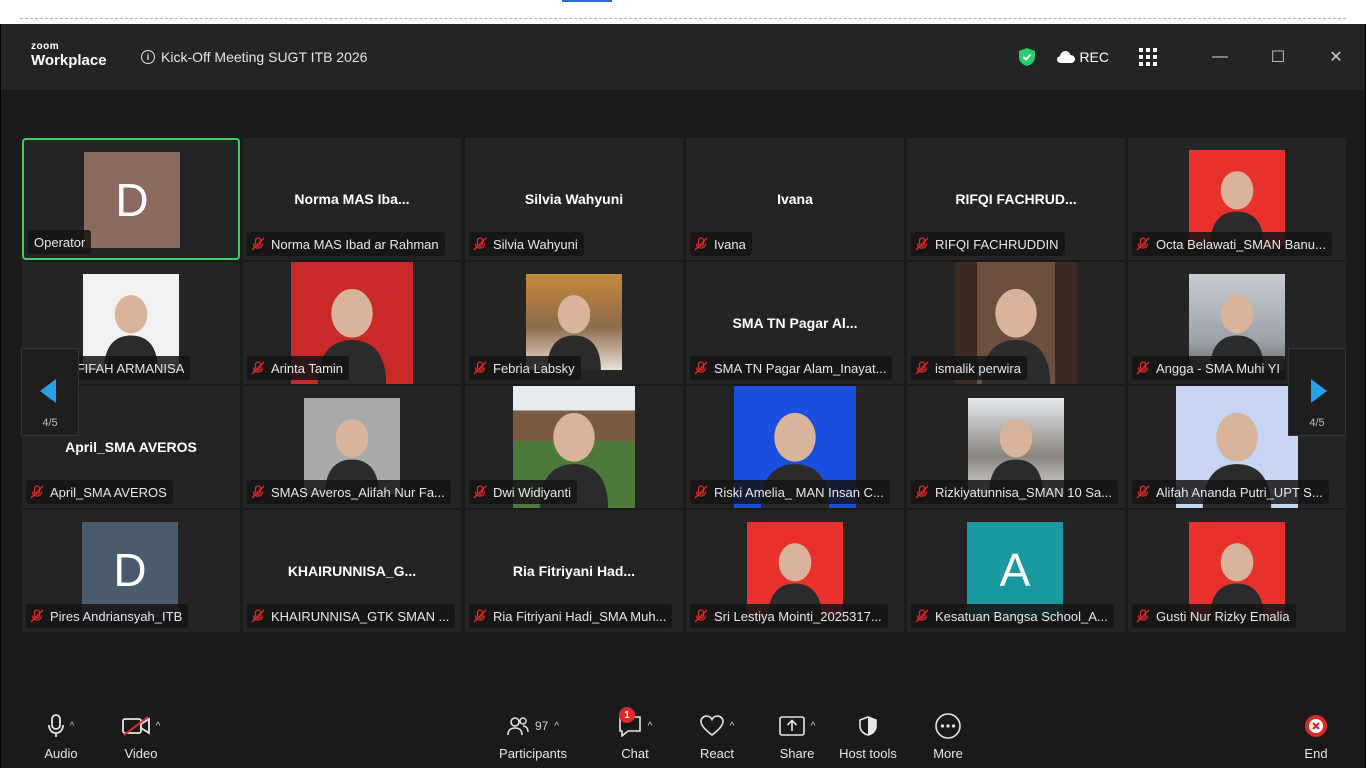 This screenshot has height=768, width=1366. I want to click on share-screen-icon, so click(791, 726).